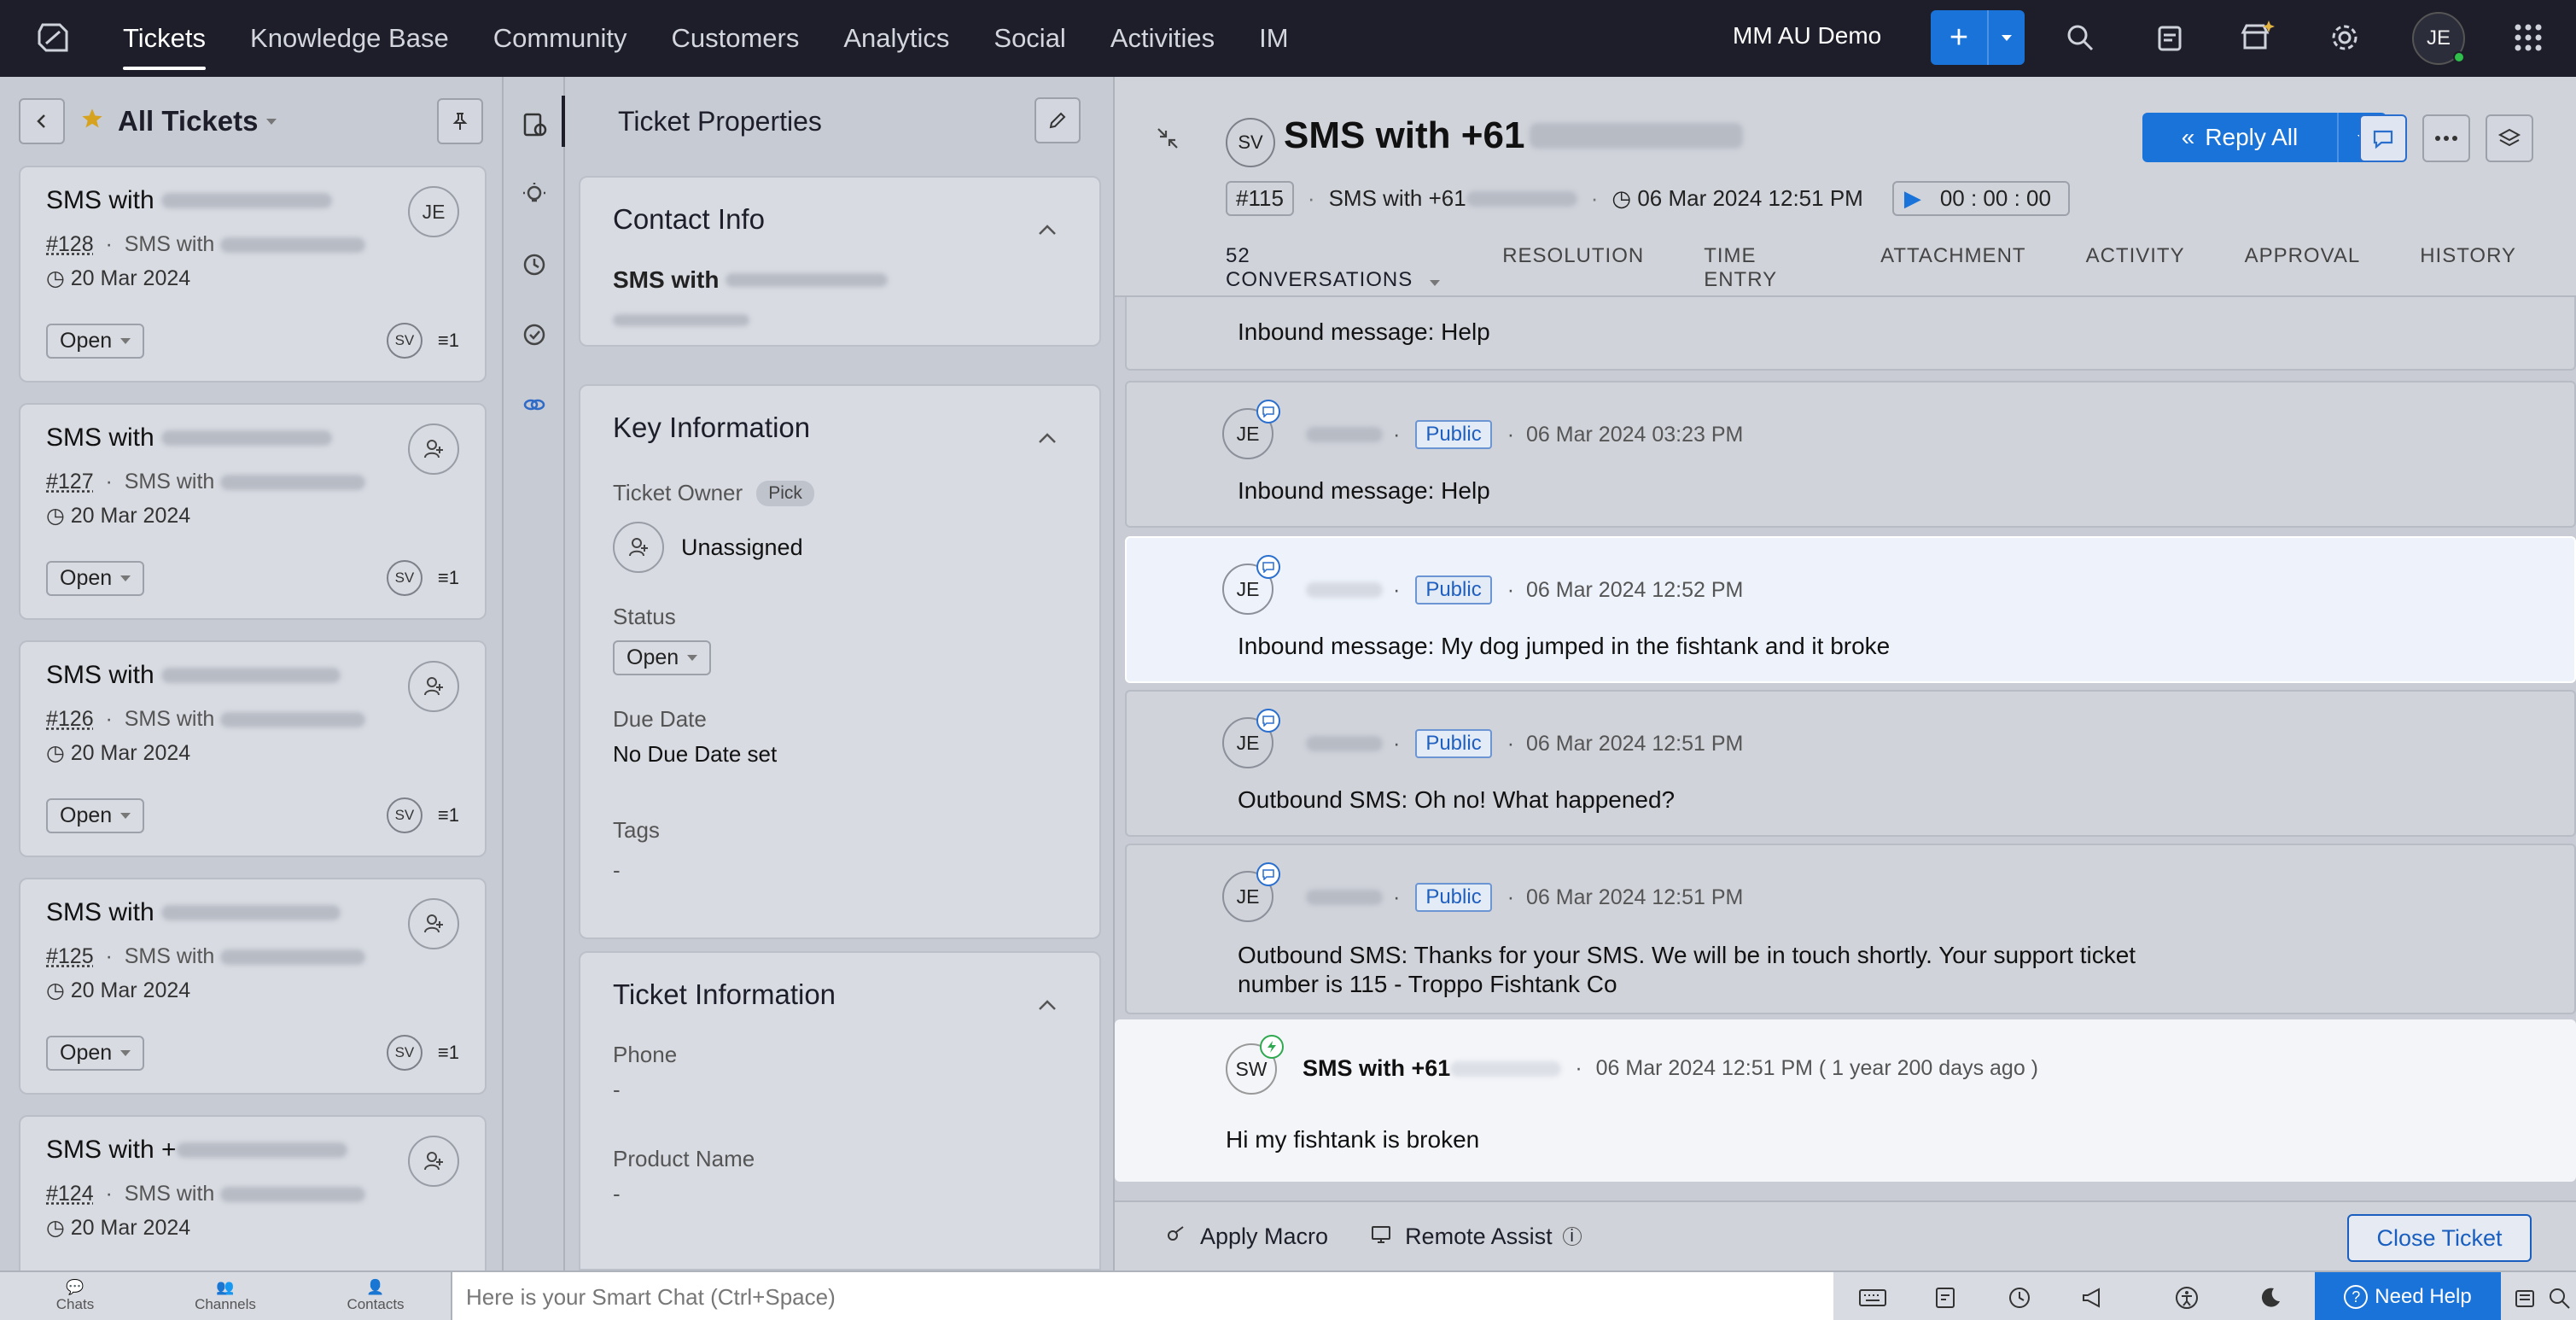 This screenshot has height=1320, width=2576. What do you see at coordinates (349, 38) in the screenshot?
I see `nav-knowledge-base: Knowledge Base` at bounding box center [349, 38].